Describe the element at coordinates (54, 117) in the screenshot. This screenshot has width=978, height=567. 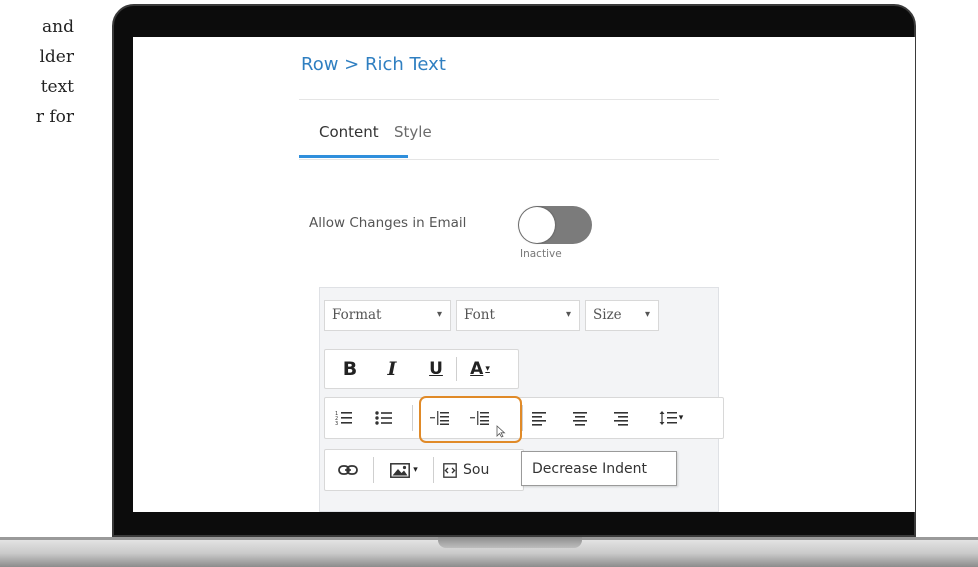
I see `side-text-line: r for` at that location.